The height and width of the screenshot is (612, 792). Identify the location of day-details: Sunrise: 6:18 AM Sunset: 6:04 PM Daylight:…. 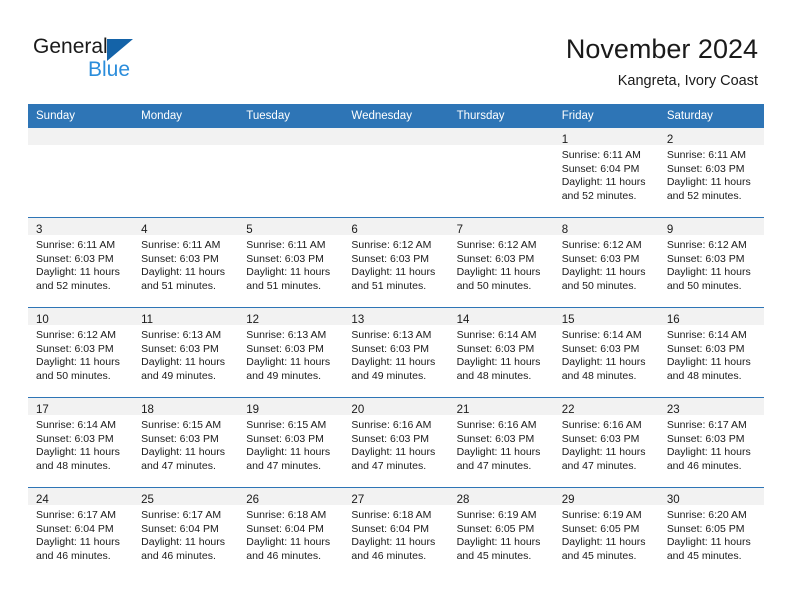
(290, 534).